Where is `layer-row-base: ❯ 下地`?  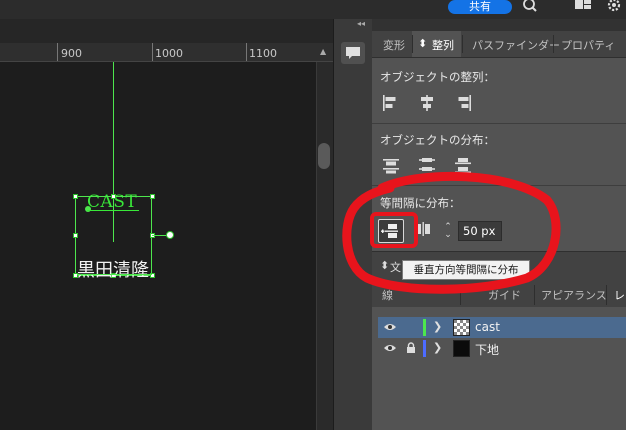
layer-row-base: ❯ 下地 is located at coordinates (502, 348).